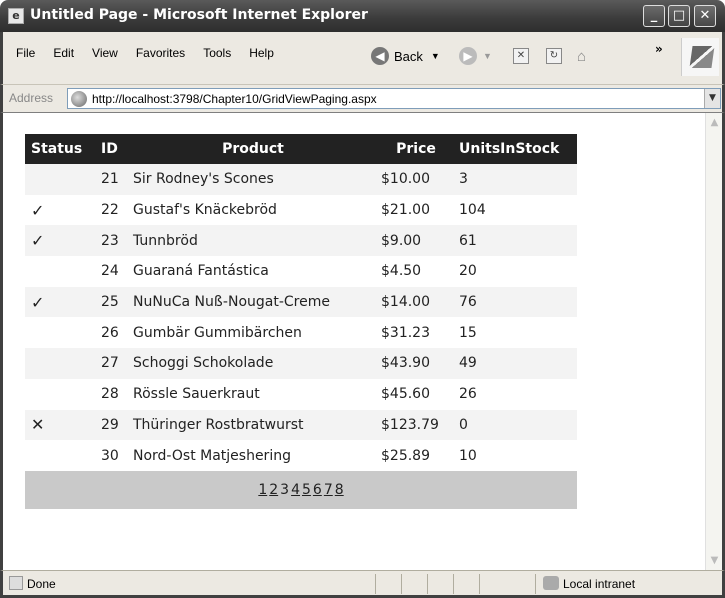  I want to click on units-cell: 76, so click(516, 302).